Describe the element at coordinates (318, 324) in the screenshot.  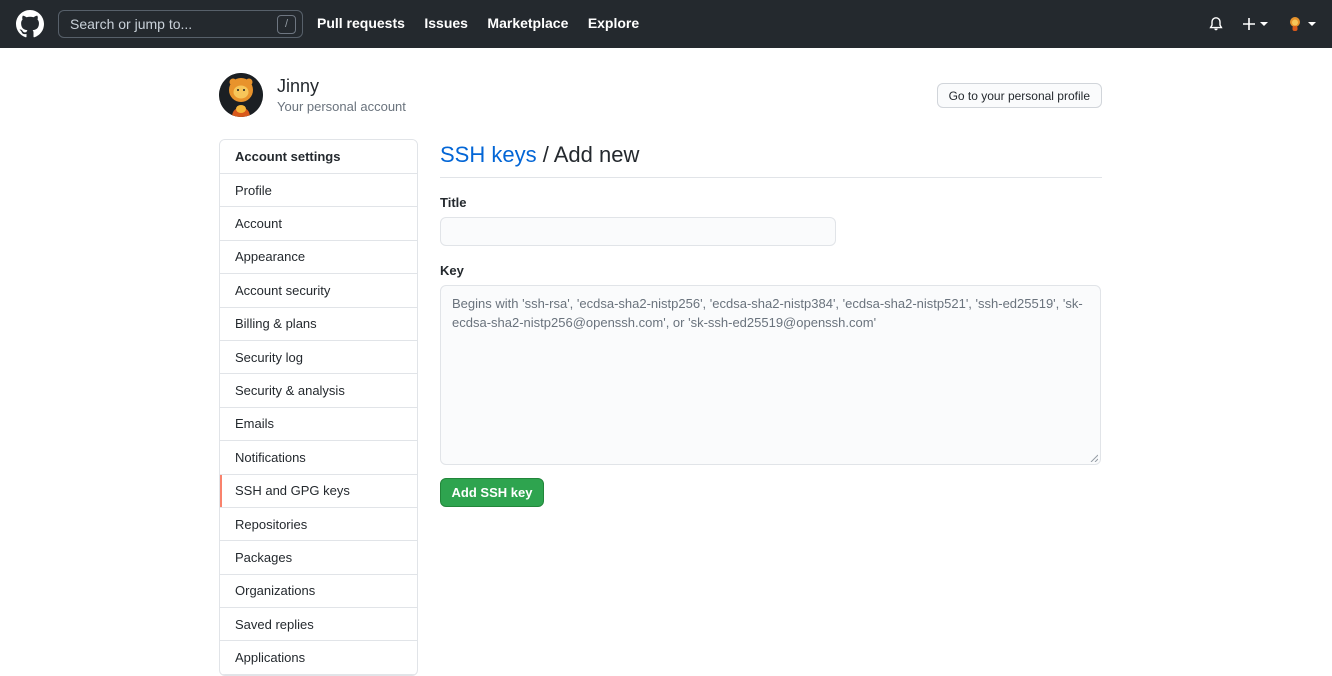
I see `sidebar-item-billing-plans: Billing & plans` at that location.